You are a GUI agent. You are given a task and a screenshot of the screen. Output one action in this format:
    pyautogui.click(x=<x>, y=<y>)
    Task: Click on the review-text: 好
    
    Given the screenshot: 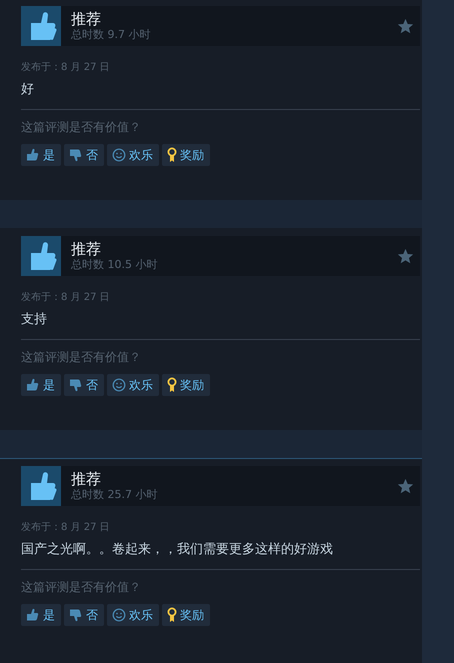 What is the action you would take?
    pyautogui.click(x=28, y=90)
    